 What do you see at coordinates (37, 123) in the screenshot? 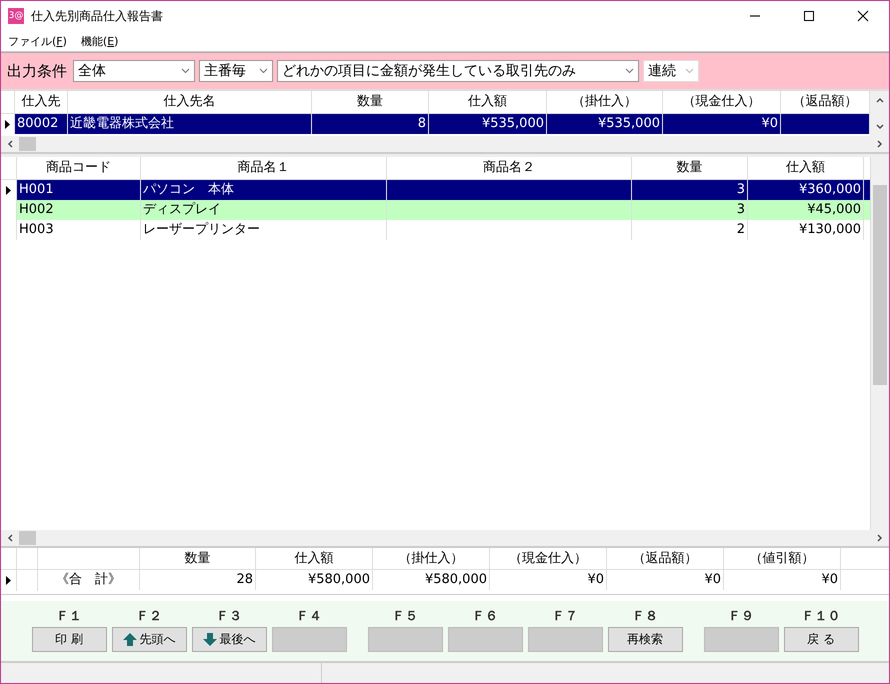
I see `table-cell: 80002` at bounding box center [37, 123].